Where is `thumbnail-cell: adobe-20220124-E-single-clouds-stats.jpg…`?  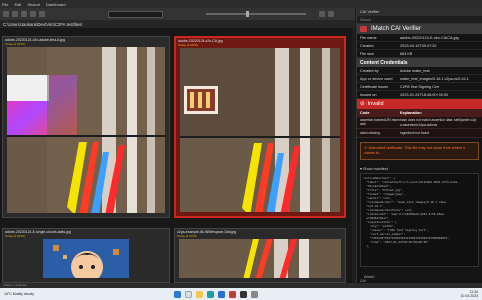
thumbnail-cell: adobe-20220124-E-single-clouds-stats.jpg… is located at coordinates (86, 255).